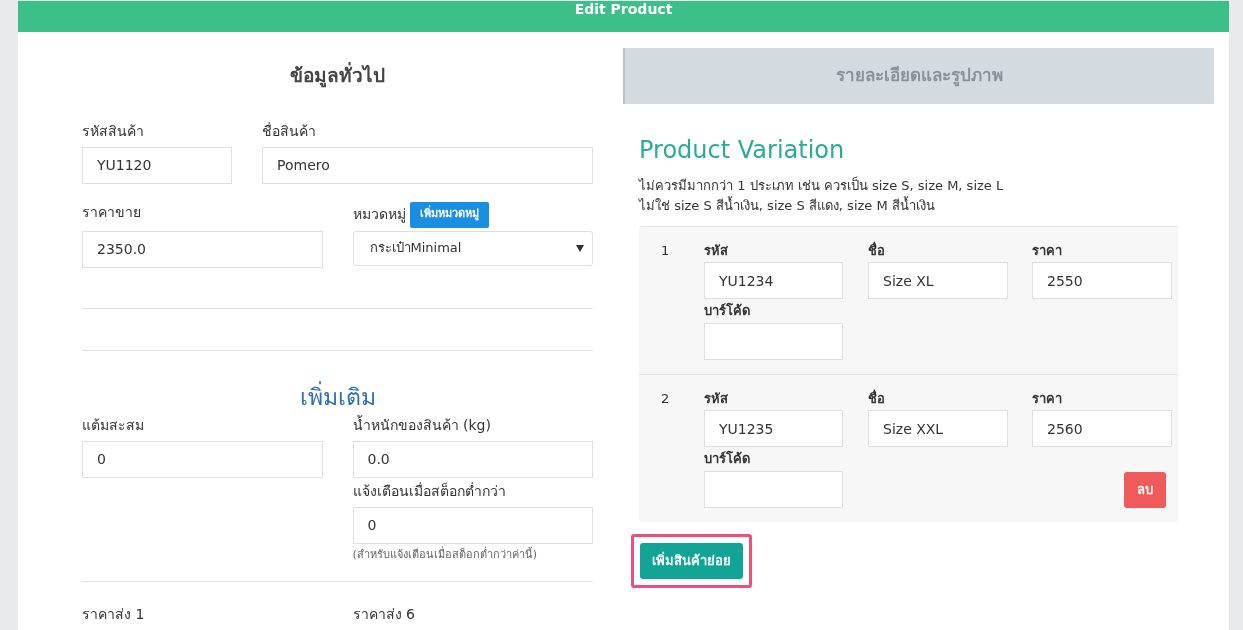 This screenshot has width=1243, height=630. I want to click on page-title: Edit Product, so click(623, 8).